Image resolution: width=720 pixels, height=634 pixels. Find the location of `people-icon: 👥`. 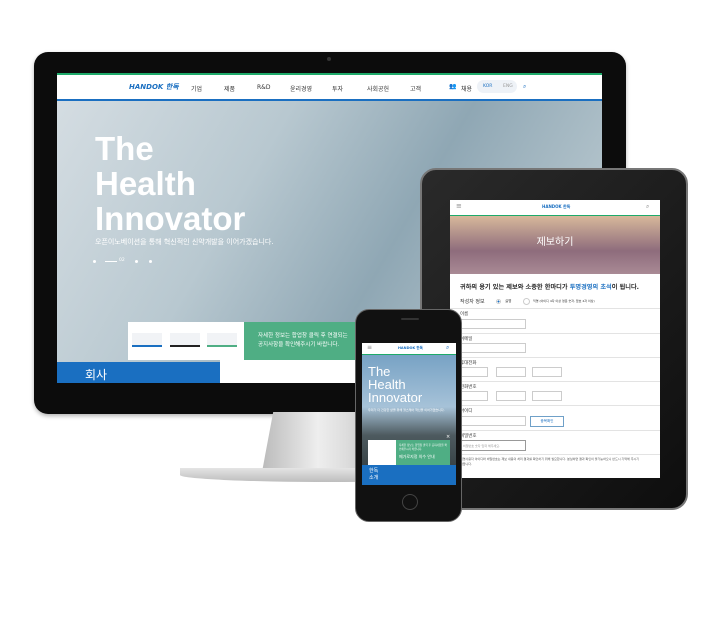

people-icon: 👥 is located at coordinates (453, 86).